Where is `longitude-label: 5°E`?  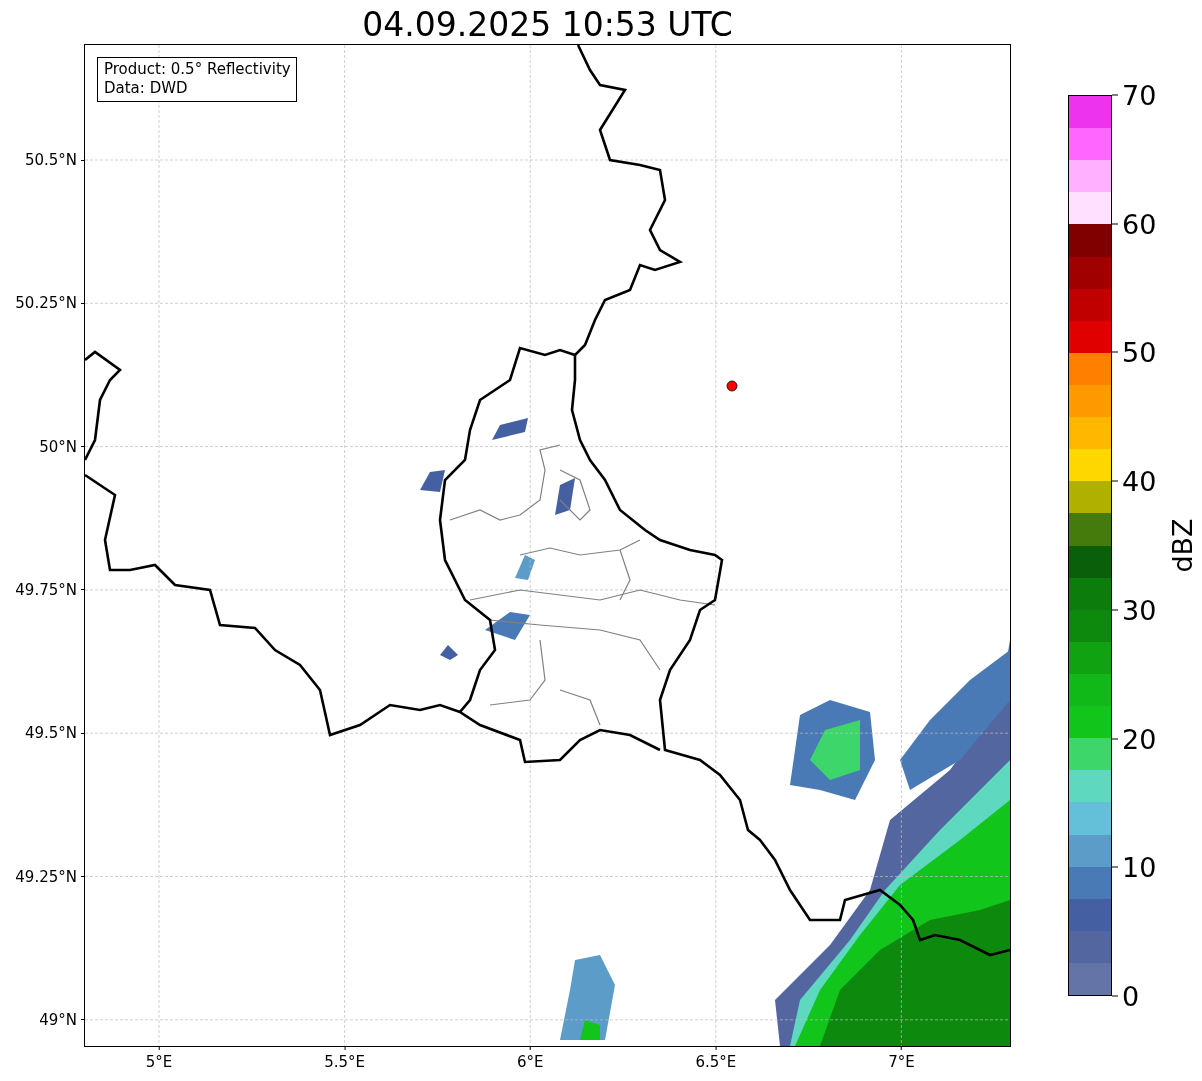
longitude-label: 5°E is located at coordinates (159, 1062).